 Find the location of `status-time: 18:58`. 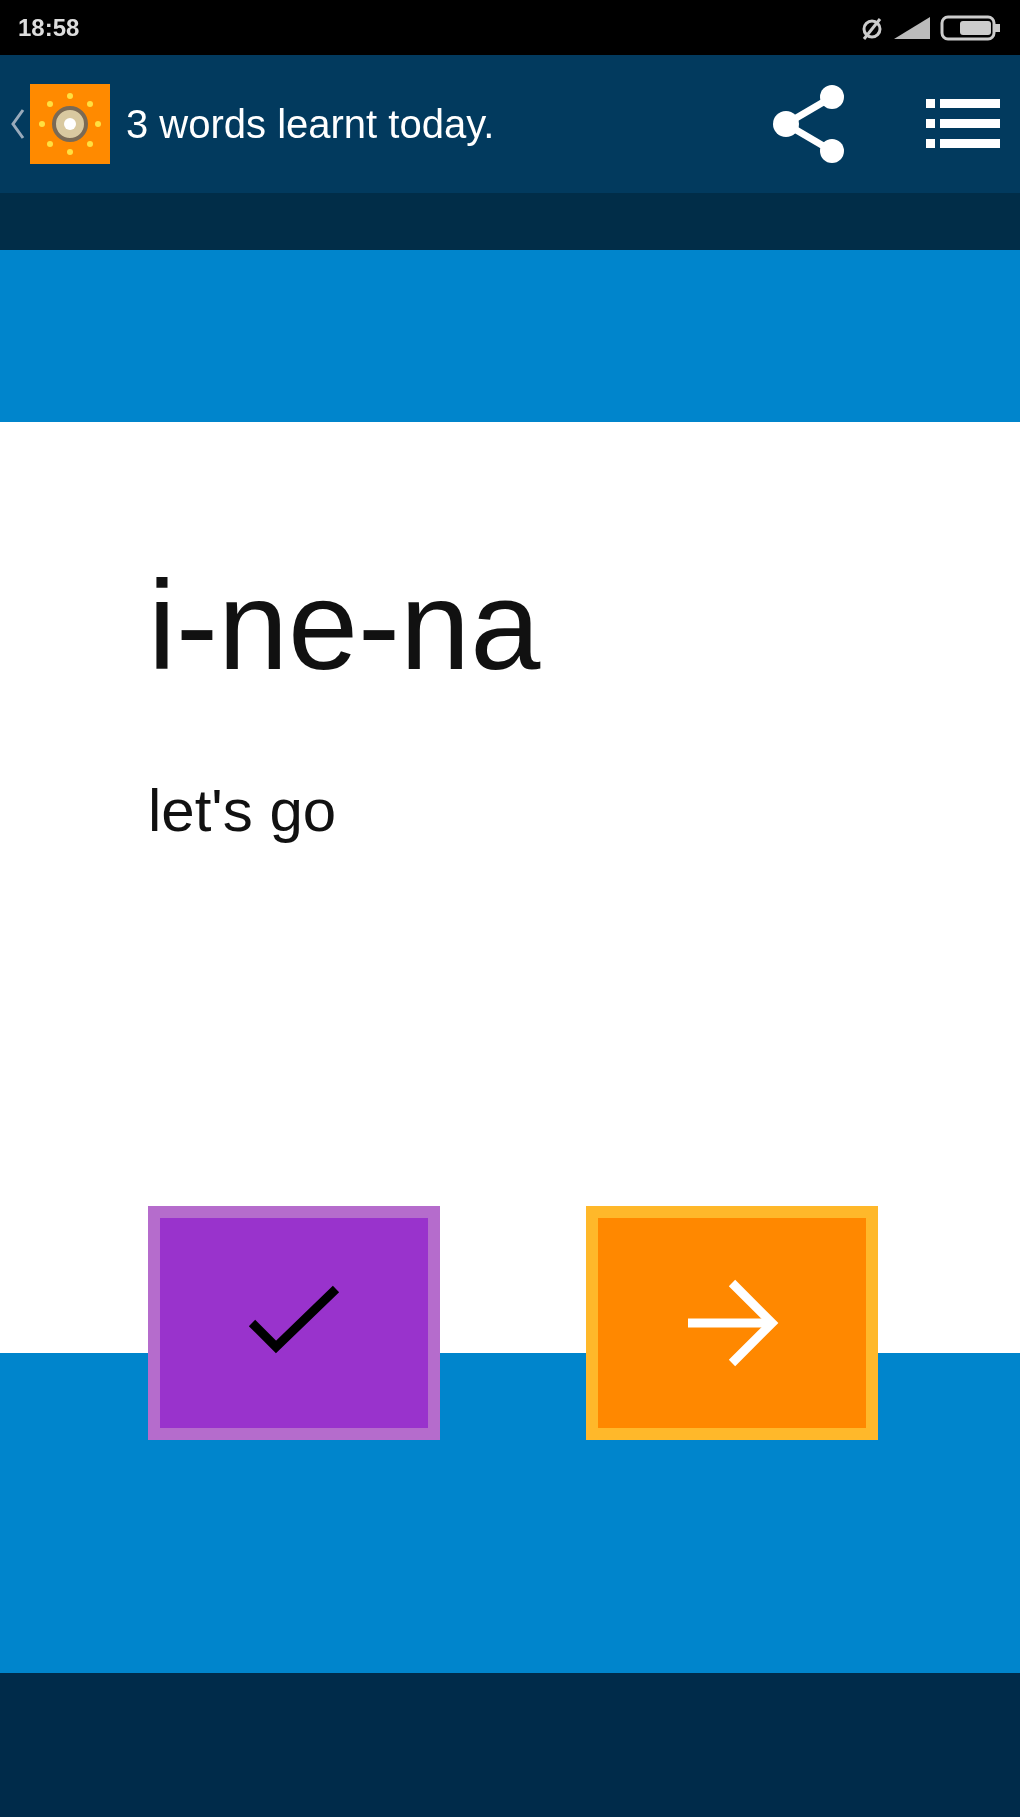

status-time: 18:58 is located at coordinates (49, 27).